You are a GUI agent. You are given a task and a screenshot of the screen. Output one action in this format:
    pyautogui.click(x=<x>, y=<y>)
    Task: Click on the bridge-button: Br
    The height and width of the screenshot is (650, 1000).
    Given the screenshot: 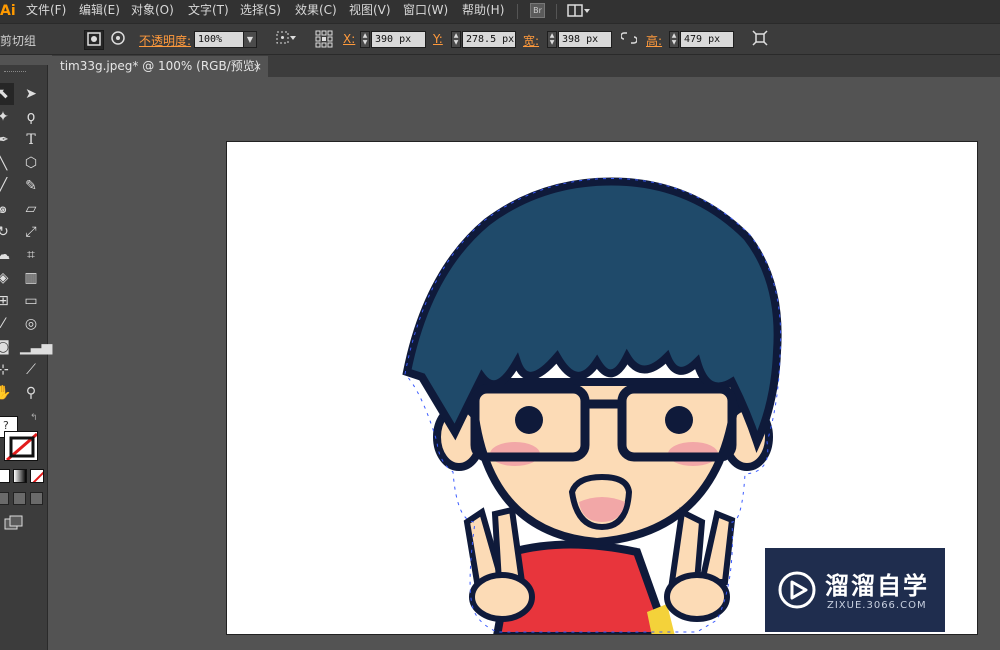 What is the action you would take?
    pyautogui.click(x=537, y=10)
    